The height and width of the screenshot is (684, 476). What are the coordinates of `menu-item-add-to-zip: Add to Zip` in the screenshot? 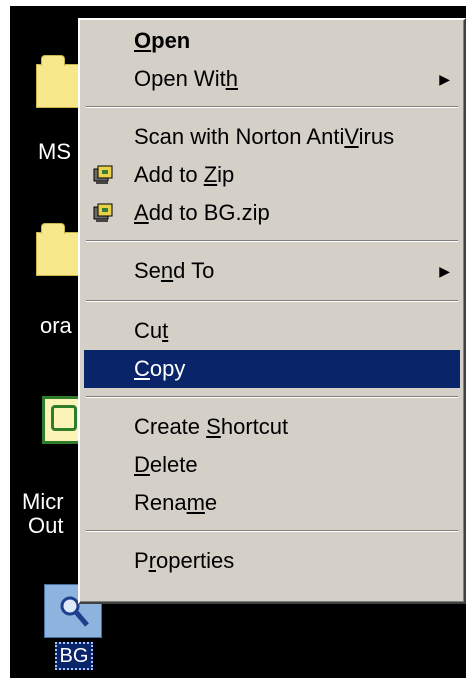 It's located at (272, 175).